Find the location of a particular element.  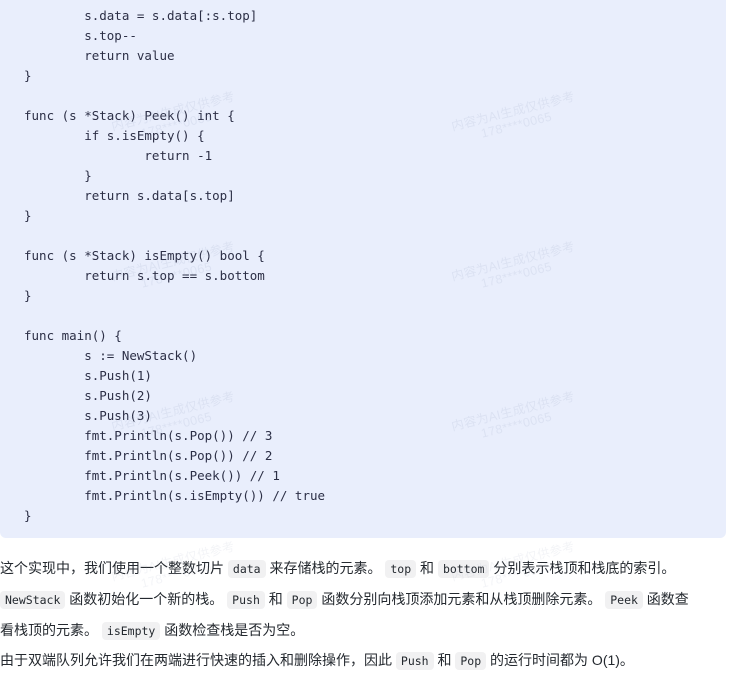

code-line: return -1 is located at coordinates (118, 155).